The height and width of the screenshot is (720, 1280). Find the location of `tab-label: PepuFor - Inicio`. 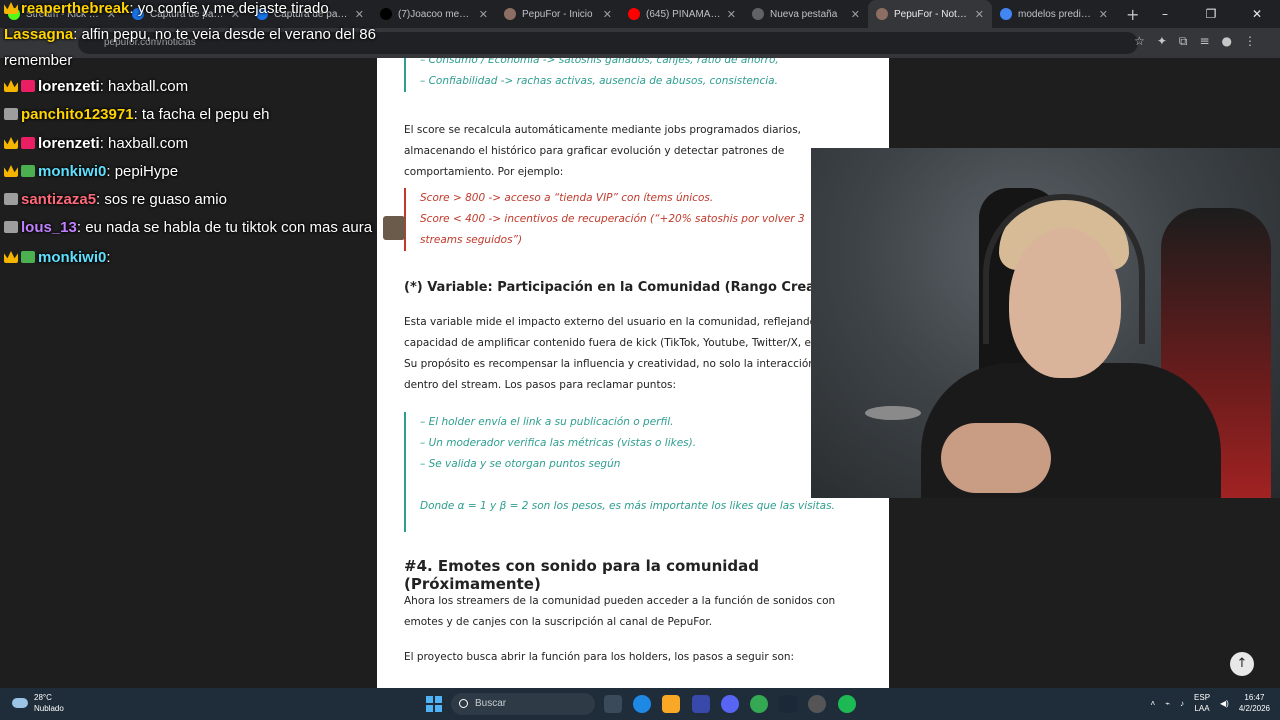

tab-label: PepuFor - Inicio is located at coordinates (557, 14).